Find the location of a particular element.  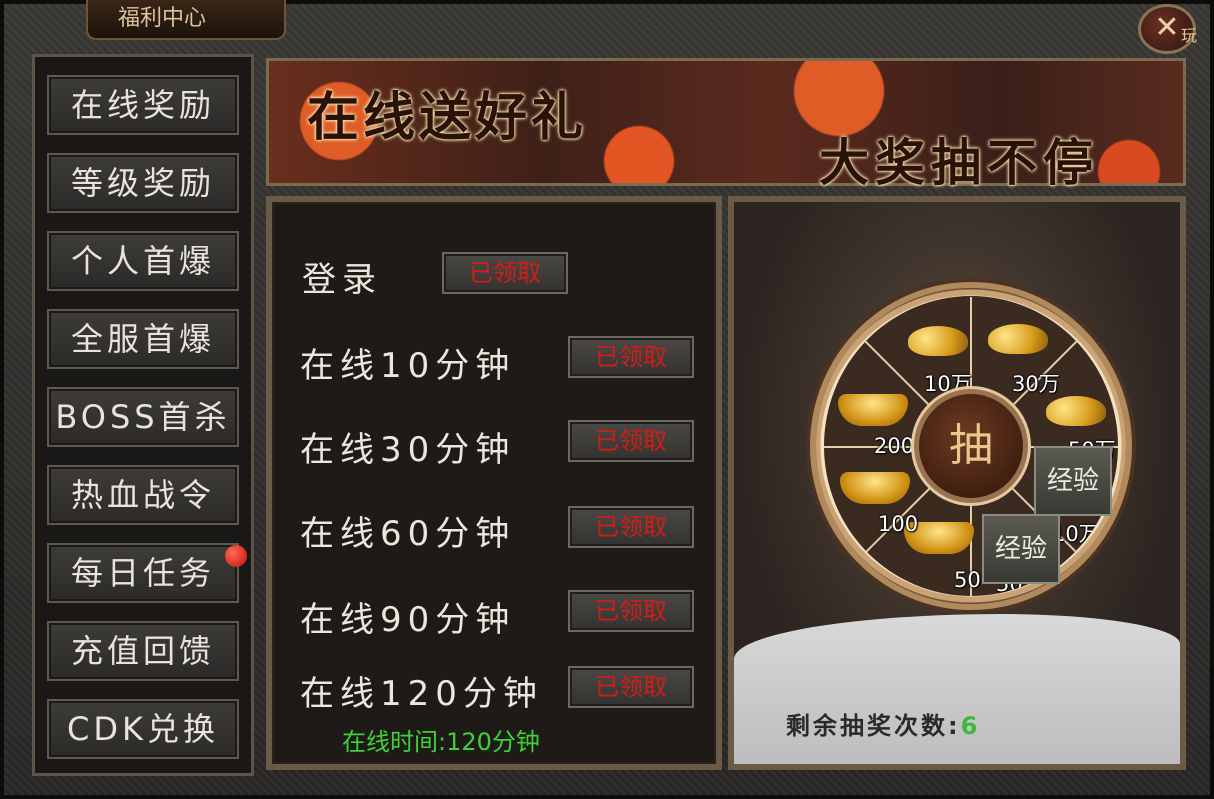

sidebar-item-online-reward: 在线奖励 is located at coordinates (143, 105).